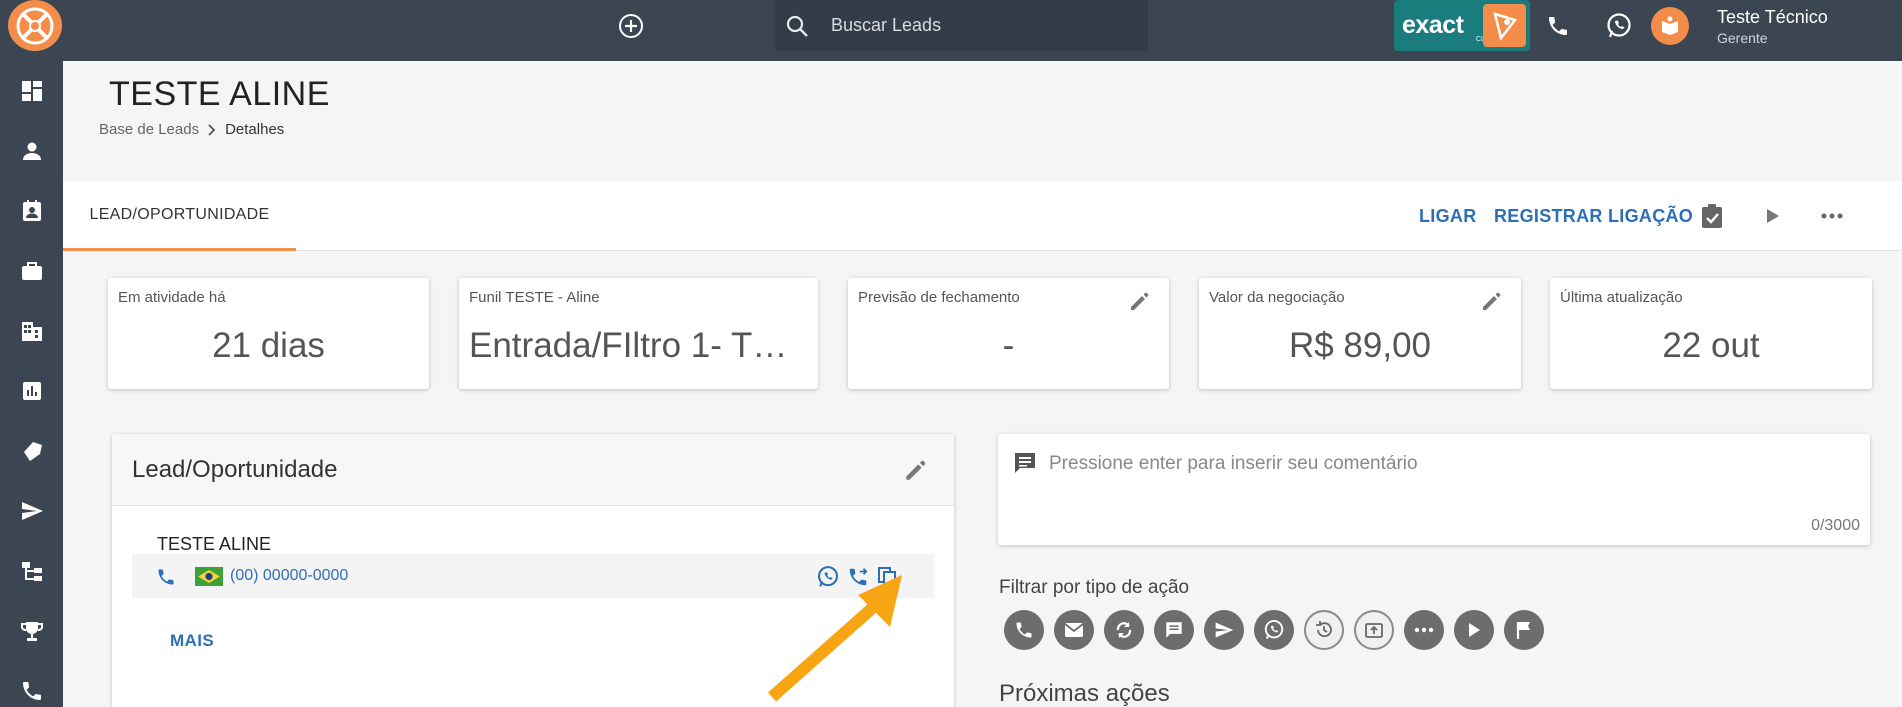 This screenshot has width=1902, height=707. What do you see at coordinates (209, 576) in the screenshot?
I see `brazil-flag-icon` at bounding box center [209, 576].